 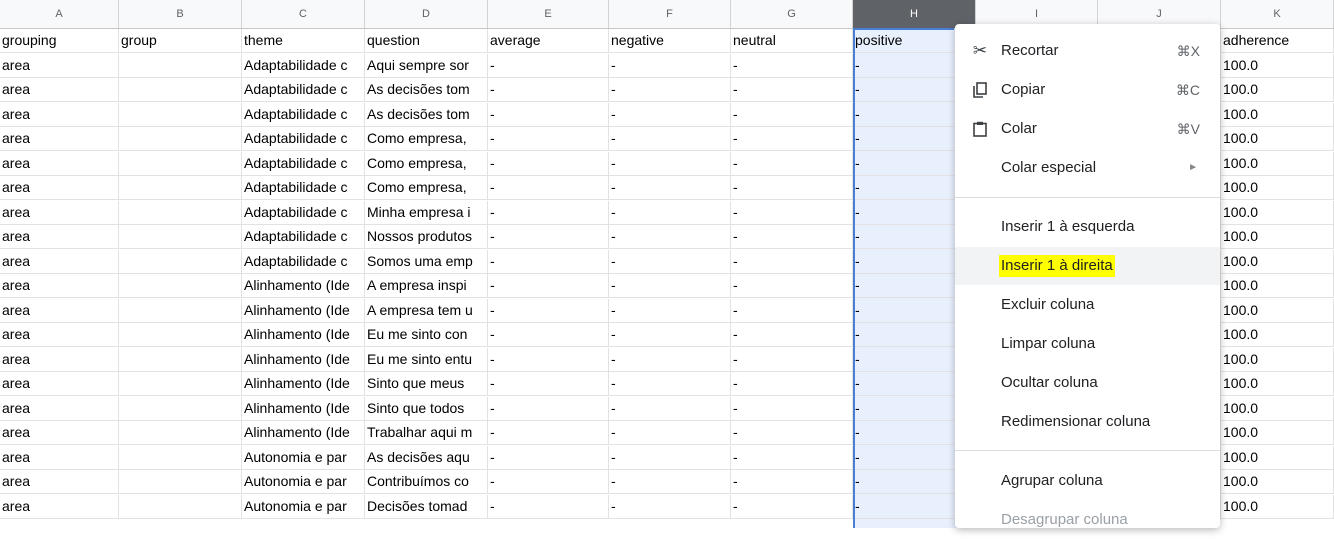 I want to click on cell: group, so click(x=180, y=41).